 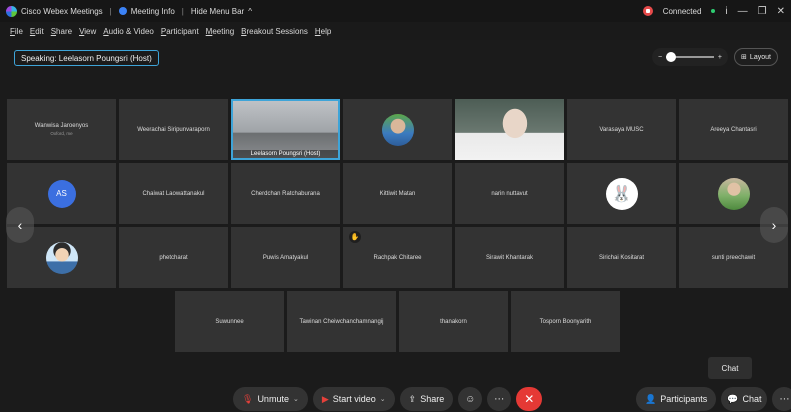 What do you see at coordinates (180, 31) in the screenshot?
I see `menu-participant: Participant` at bounding box center [180, 31].